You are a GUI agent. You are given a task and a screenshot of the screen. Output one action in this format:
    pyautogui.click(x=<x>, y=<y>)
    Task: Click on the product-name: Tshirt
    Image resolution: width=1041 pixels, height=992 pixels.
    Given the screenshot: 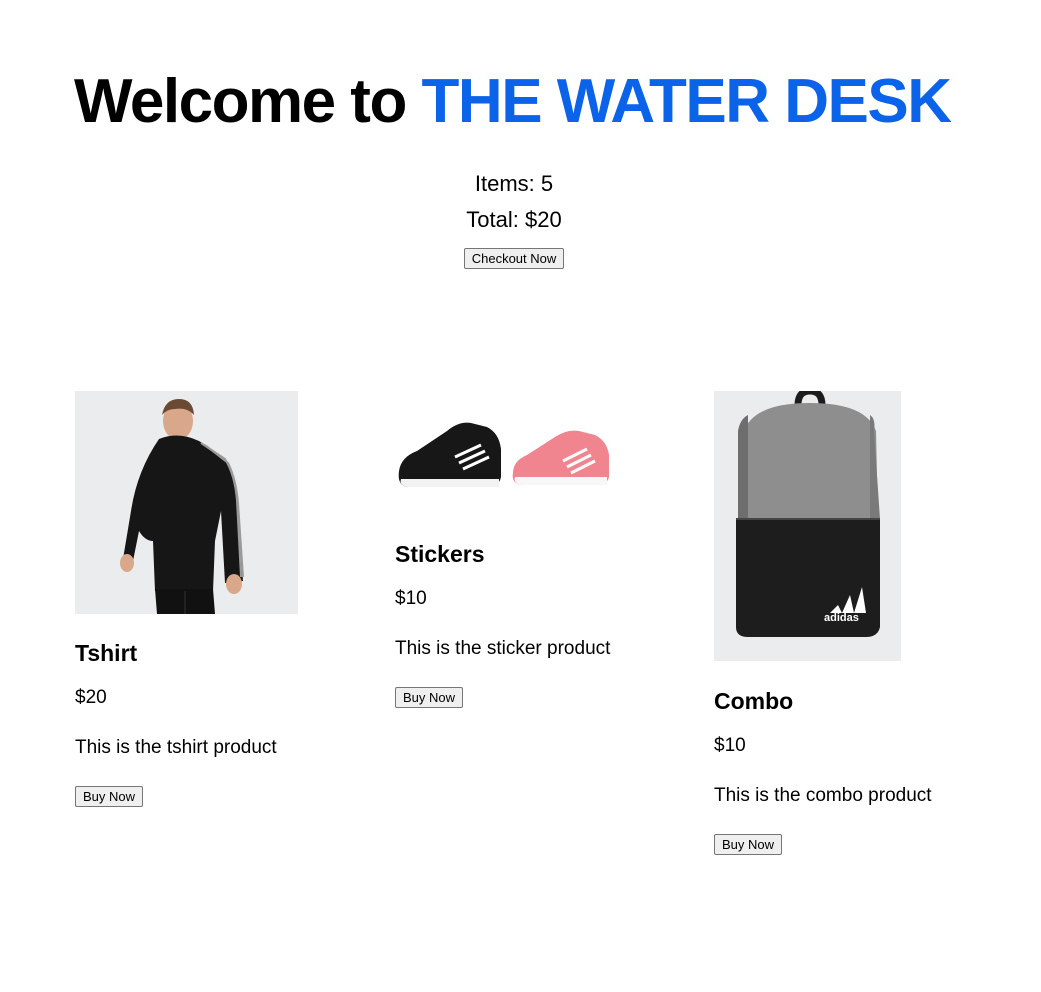 What is the action you would take?
    pyautogui.click(x=106, y=653)
    